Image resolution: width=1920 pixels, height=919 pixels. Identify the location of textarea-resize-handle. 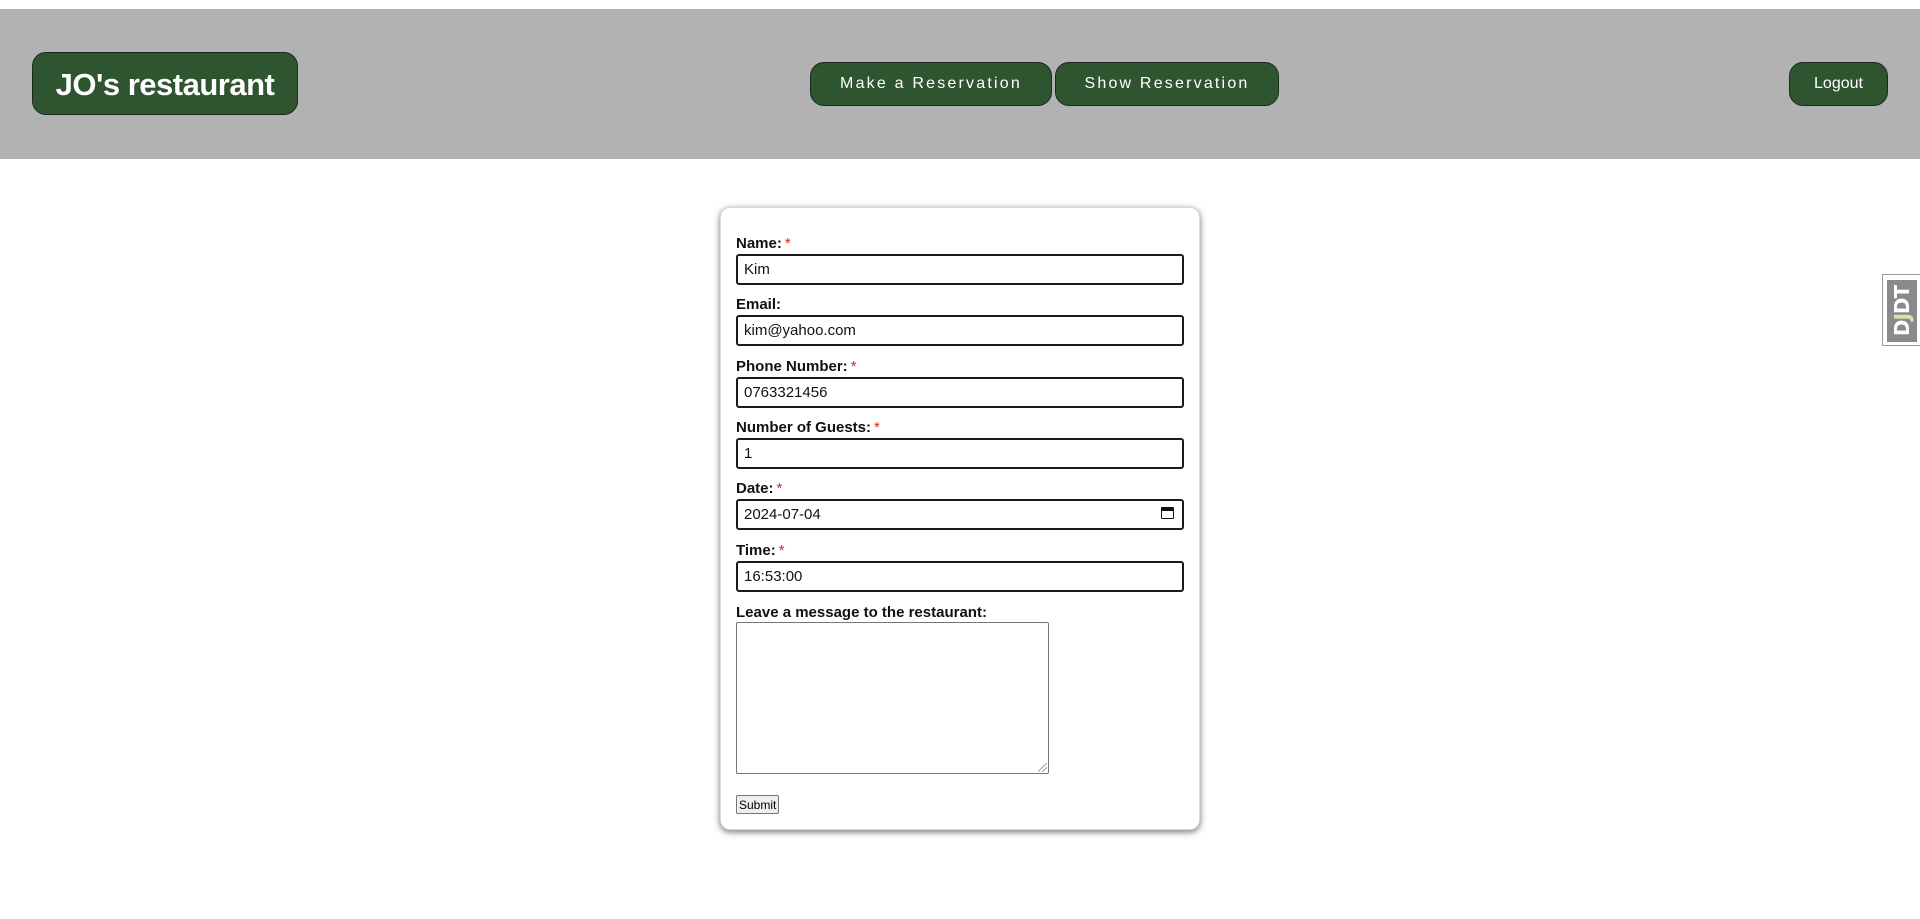
(1042, 767).